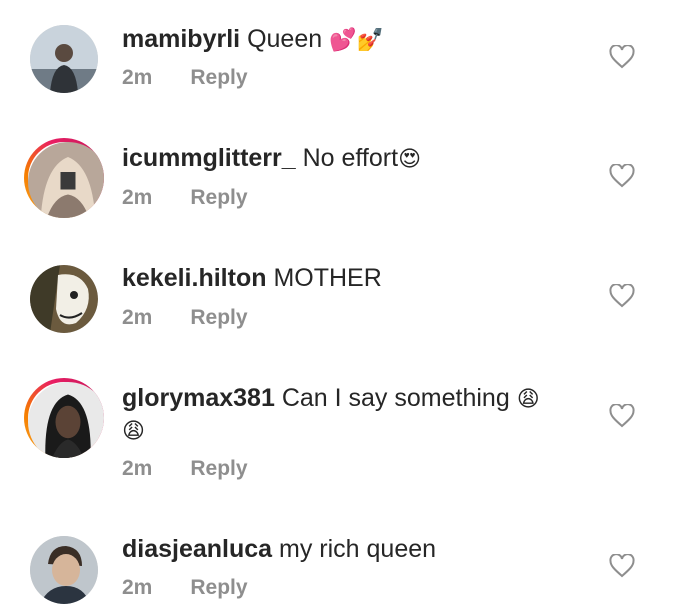  I want to click on comment-text: glorymax381 Can I say something 😩 😩, so click(352, 415).